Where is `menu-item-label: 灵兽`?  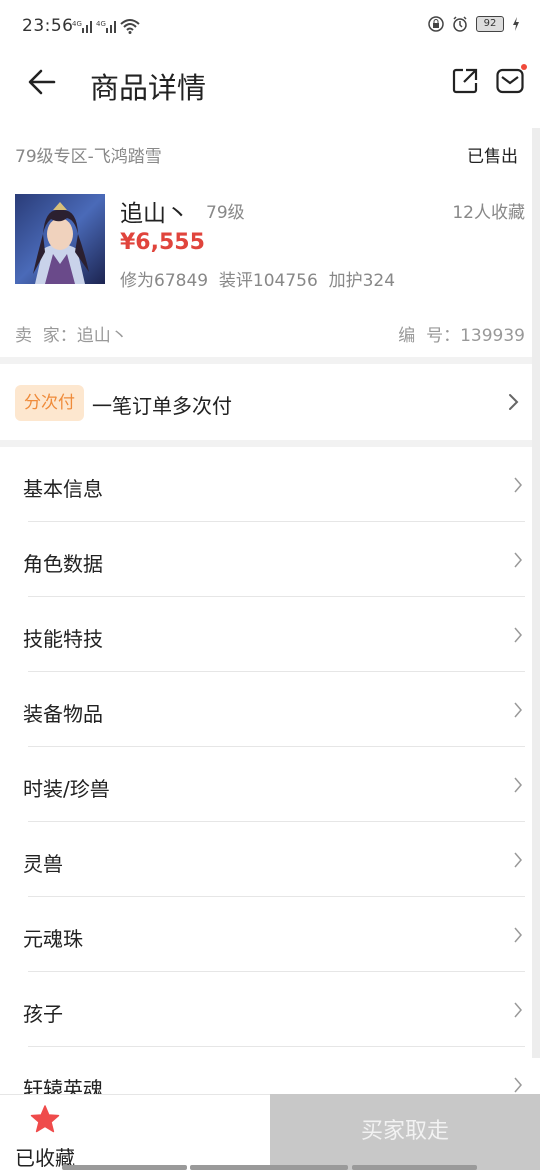
menu-item-label: 灵兽 is located at coordinates (43, 864).